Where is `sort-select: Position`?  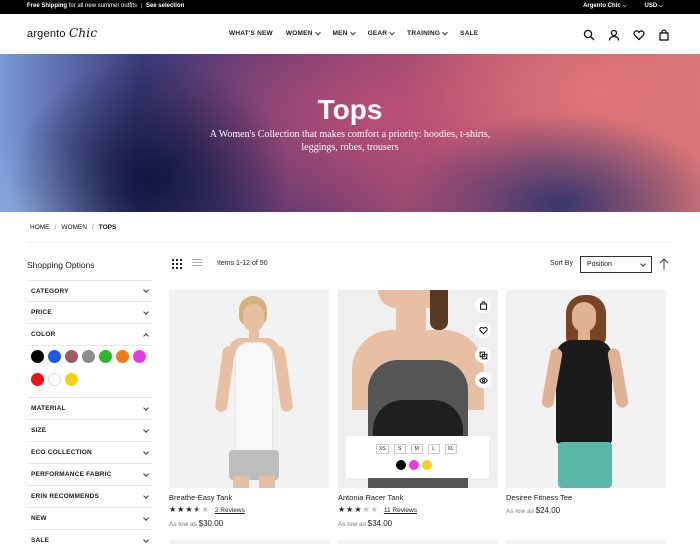
sort-select: Position is located at coordinates (616, 264).